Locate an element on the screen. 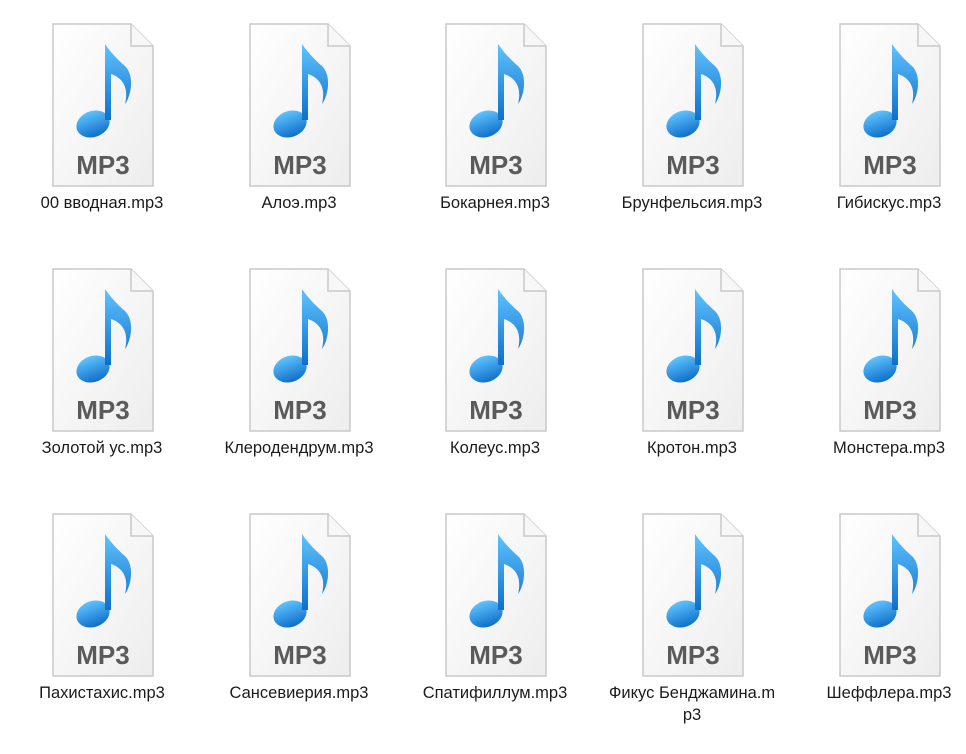 The height and width of the screenshot is (754, 966). file-name-label: Гибискус.mp3 is located at coordinates (889, 203).